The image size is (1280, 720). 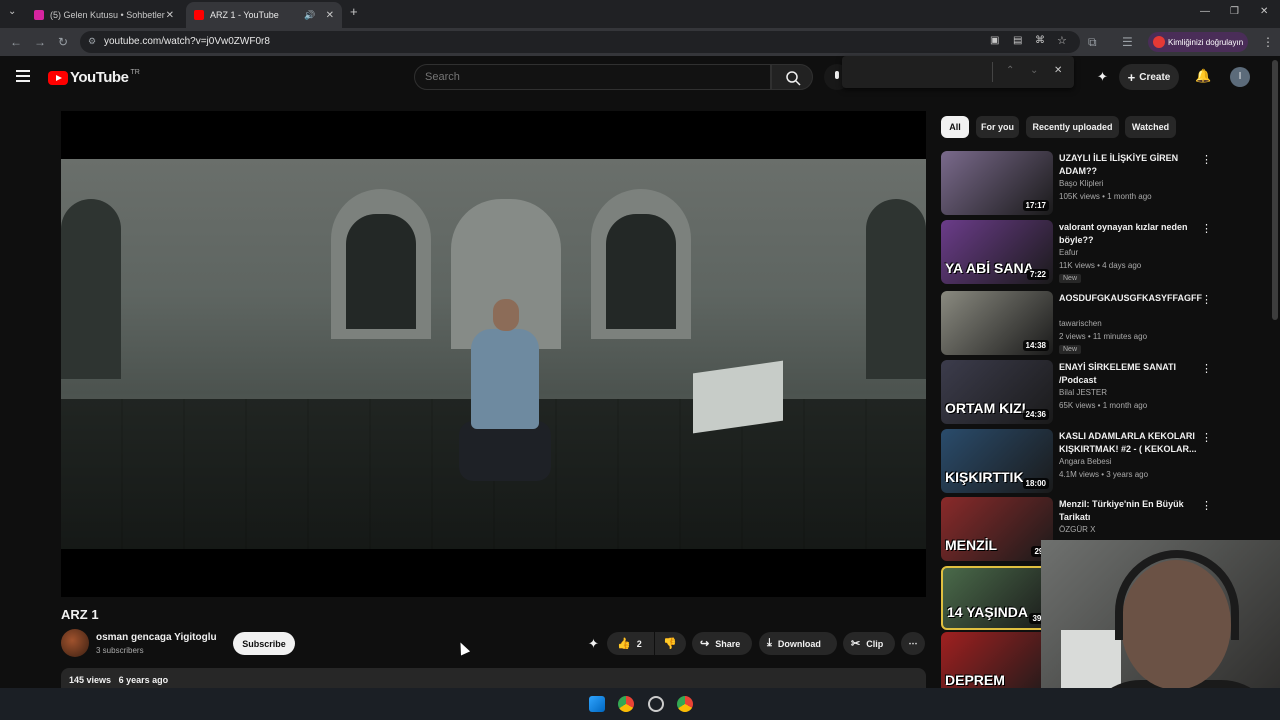 What do you see at coordinates (187, 41) in the screenshot?
I see `url-text: youtube.com/watch?v=j0Vw0ZWF0r8` at bounding box center [187, 41].